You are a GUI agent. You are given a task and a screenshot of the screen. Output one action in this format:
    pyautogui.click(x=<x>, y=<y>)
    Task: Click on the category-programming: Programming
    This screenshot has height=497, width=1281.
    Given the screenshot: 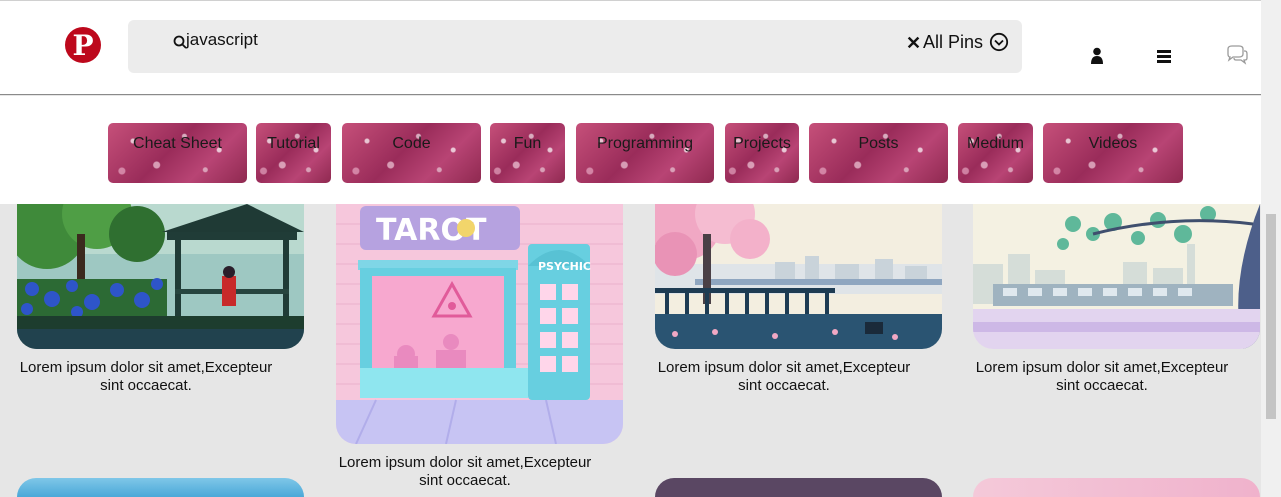 What is the action you would take?
    pyautogui.click(x=645, y=153)
    